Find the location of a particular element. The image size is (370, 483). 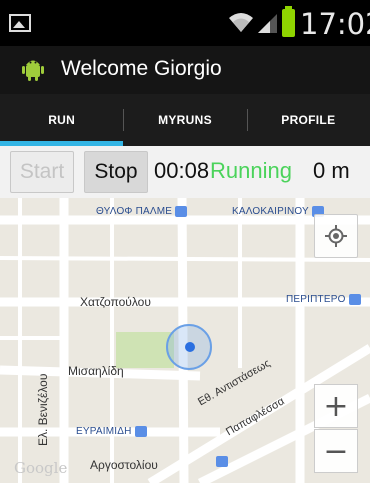

image-icon is located at coordinates (20, 23).